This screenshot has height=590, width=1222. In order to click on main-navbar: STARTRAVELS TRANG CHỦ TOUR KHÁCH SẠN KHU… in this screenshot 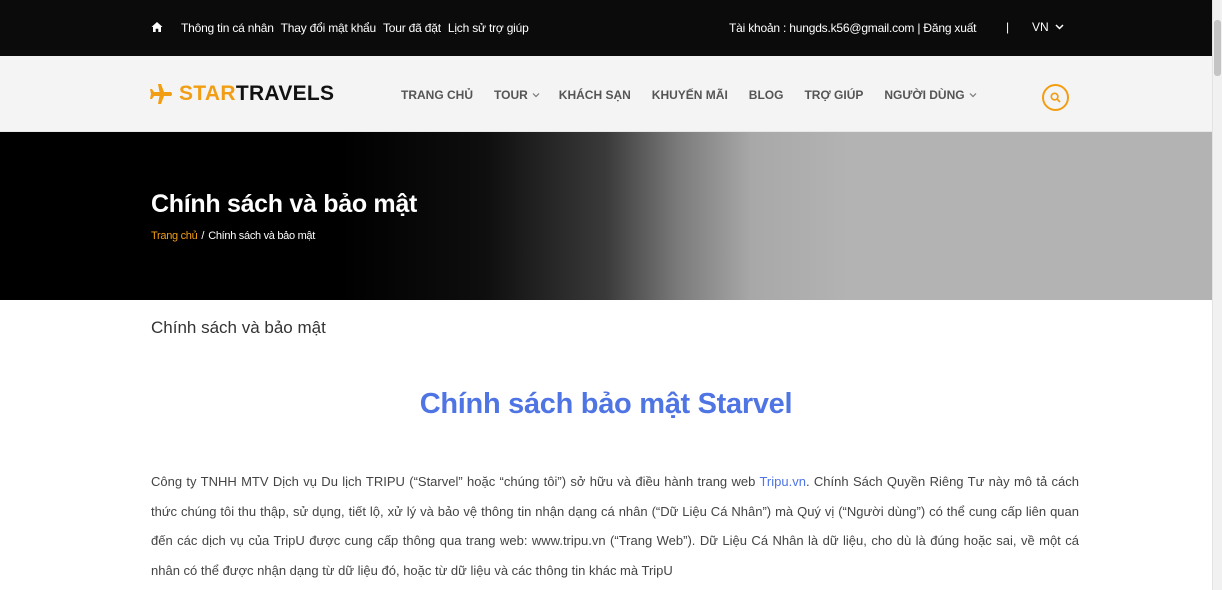, I will do `click(606, 94)`.